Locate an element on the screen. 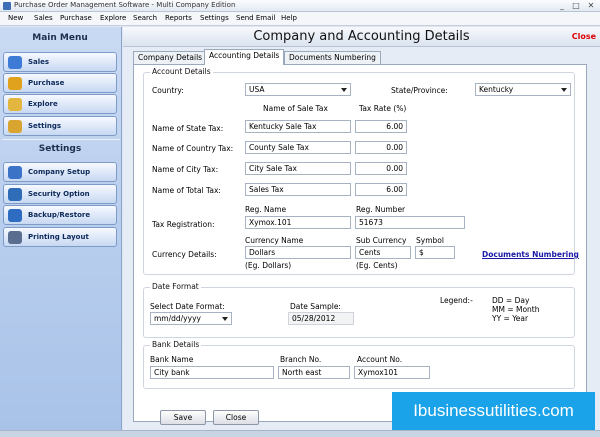  documents-numbering-link: Documents Numbering is located at coordinates (530, 254).